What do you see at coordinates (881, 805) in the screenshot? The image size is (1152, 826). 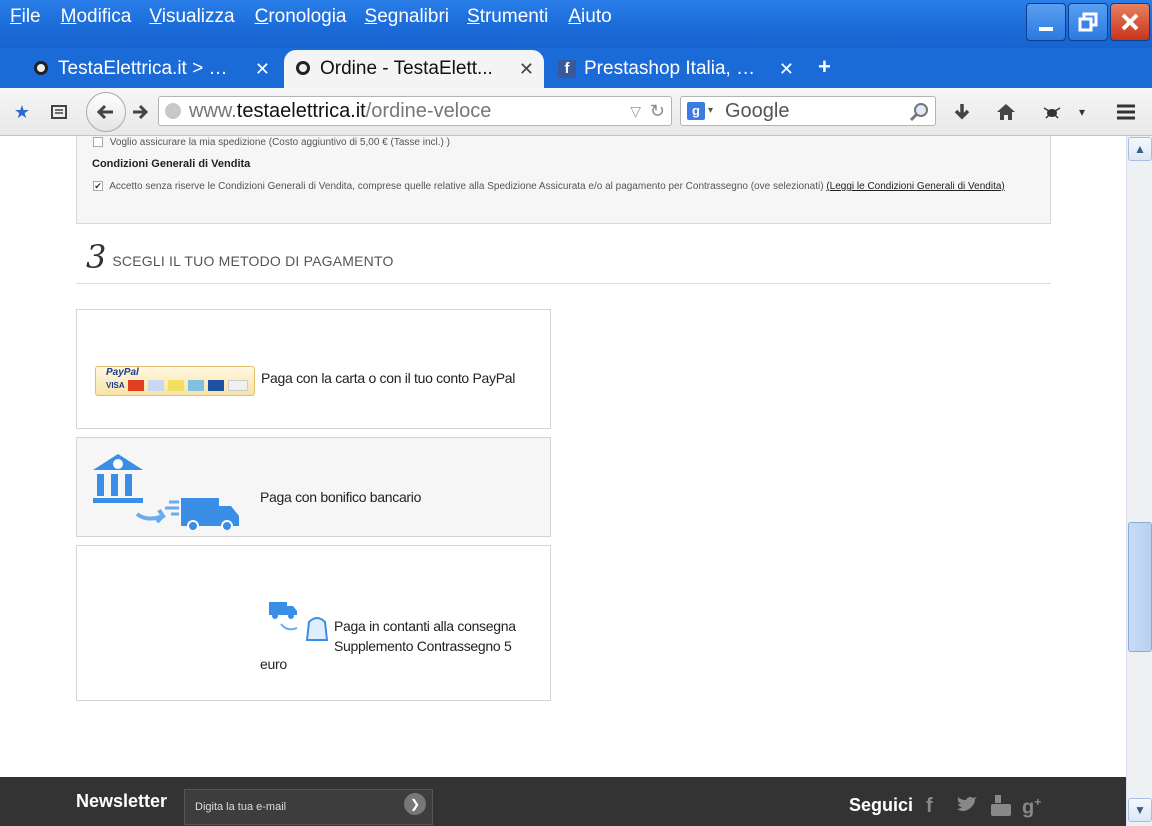 I see `follow-label: Seguici` at bounding box center [881, 805].